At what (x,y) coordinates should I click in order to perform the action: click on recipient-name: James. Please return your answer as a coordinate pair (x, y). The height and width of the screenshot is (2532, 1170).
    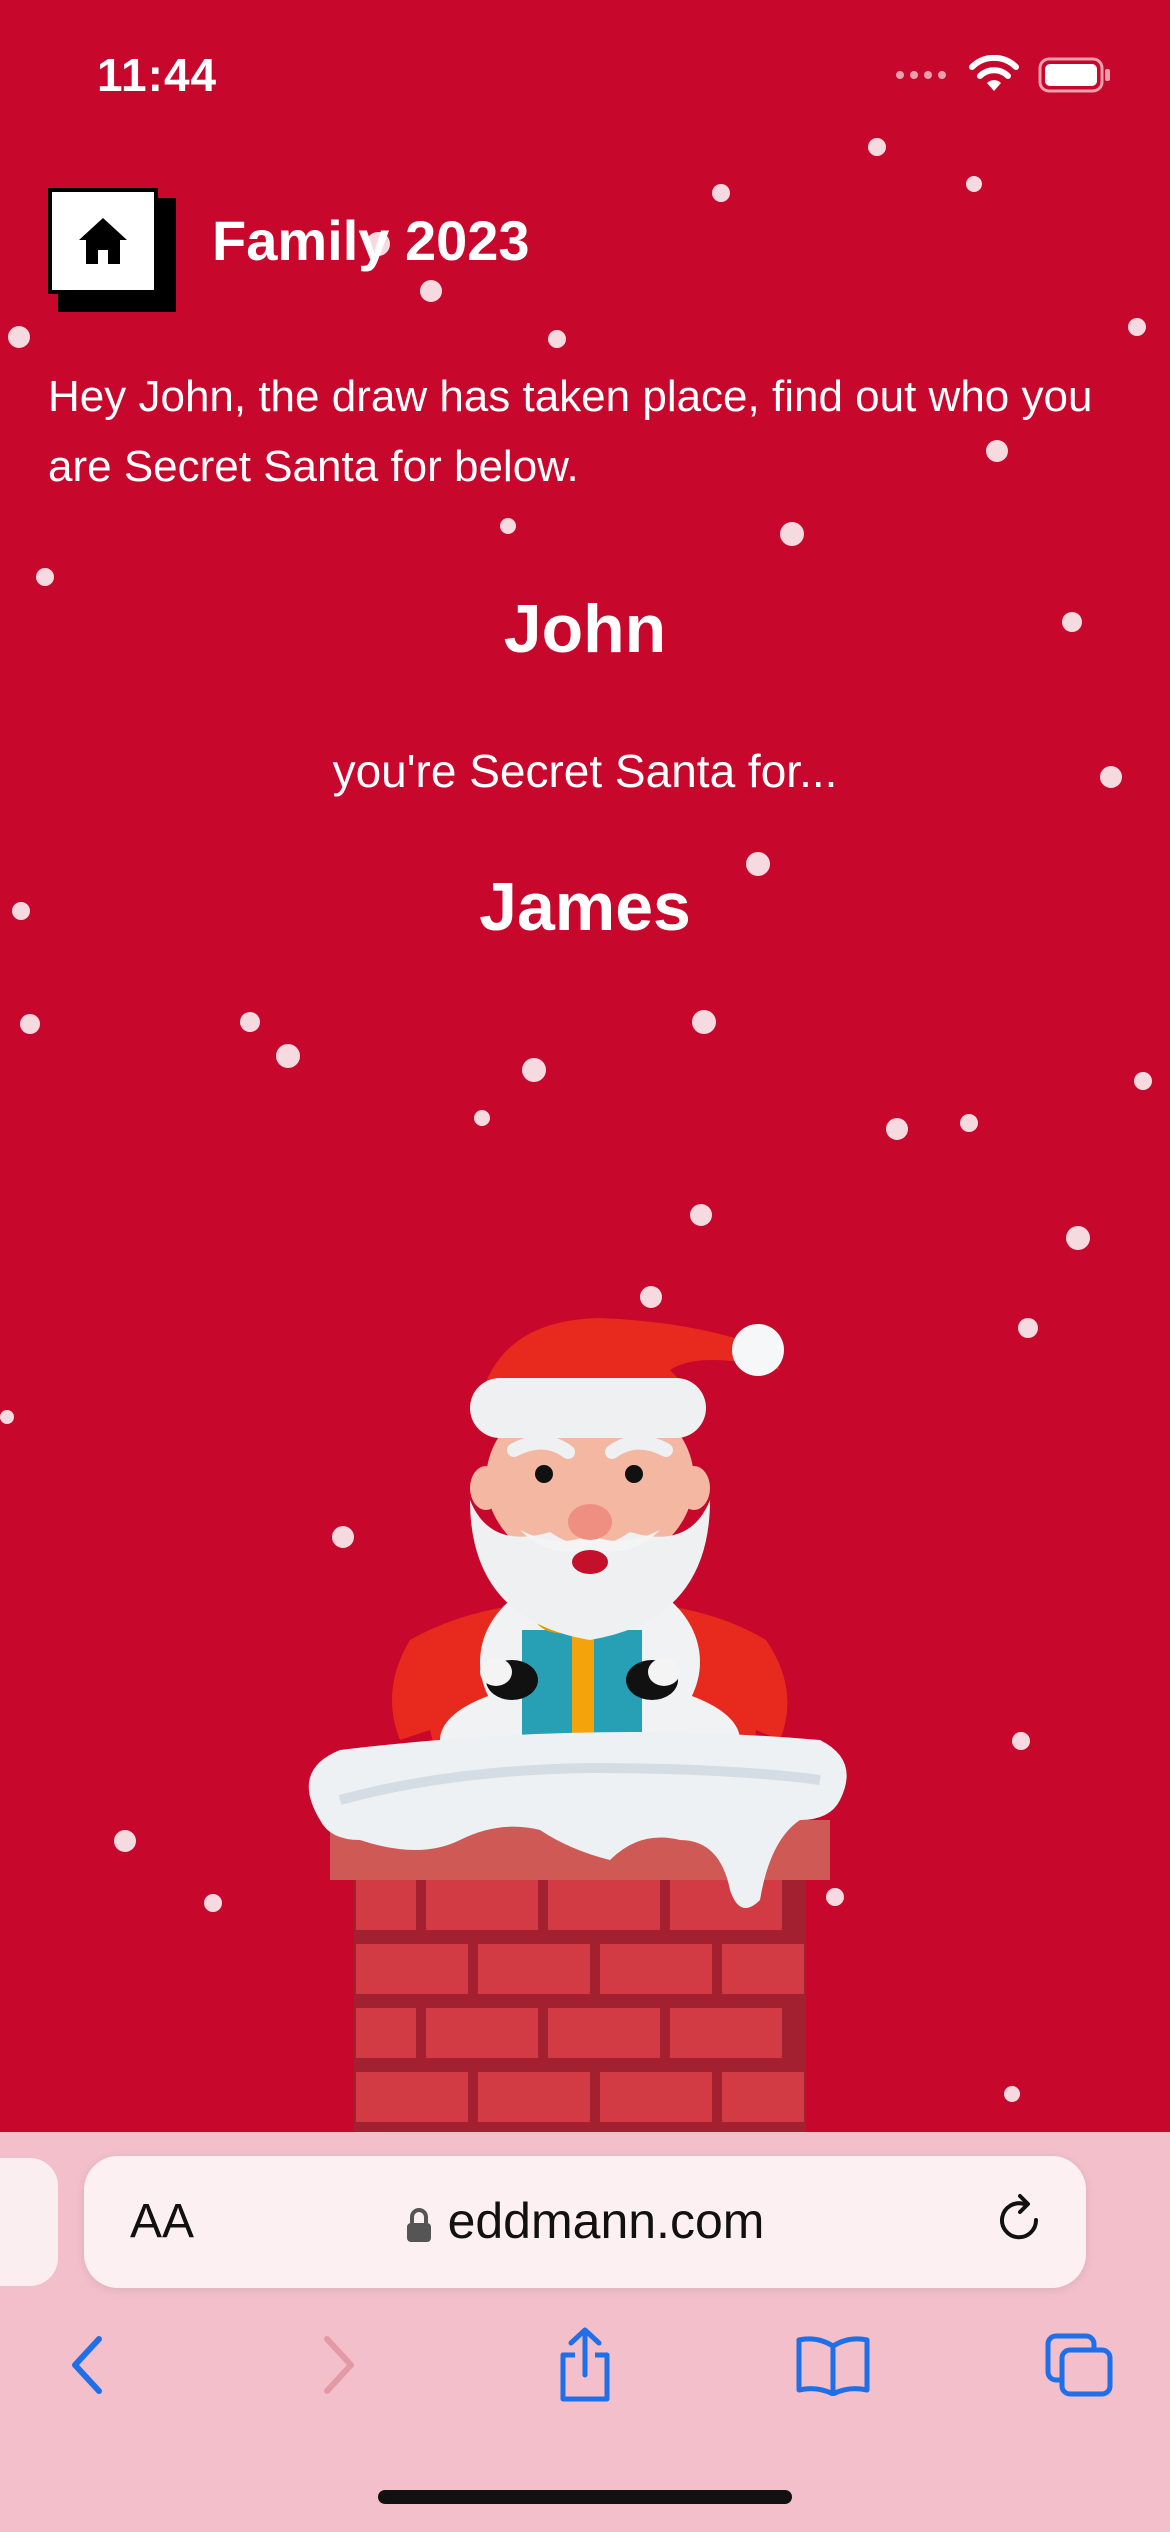
    Looking at the image, I should click on (585, 907).